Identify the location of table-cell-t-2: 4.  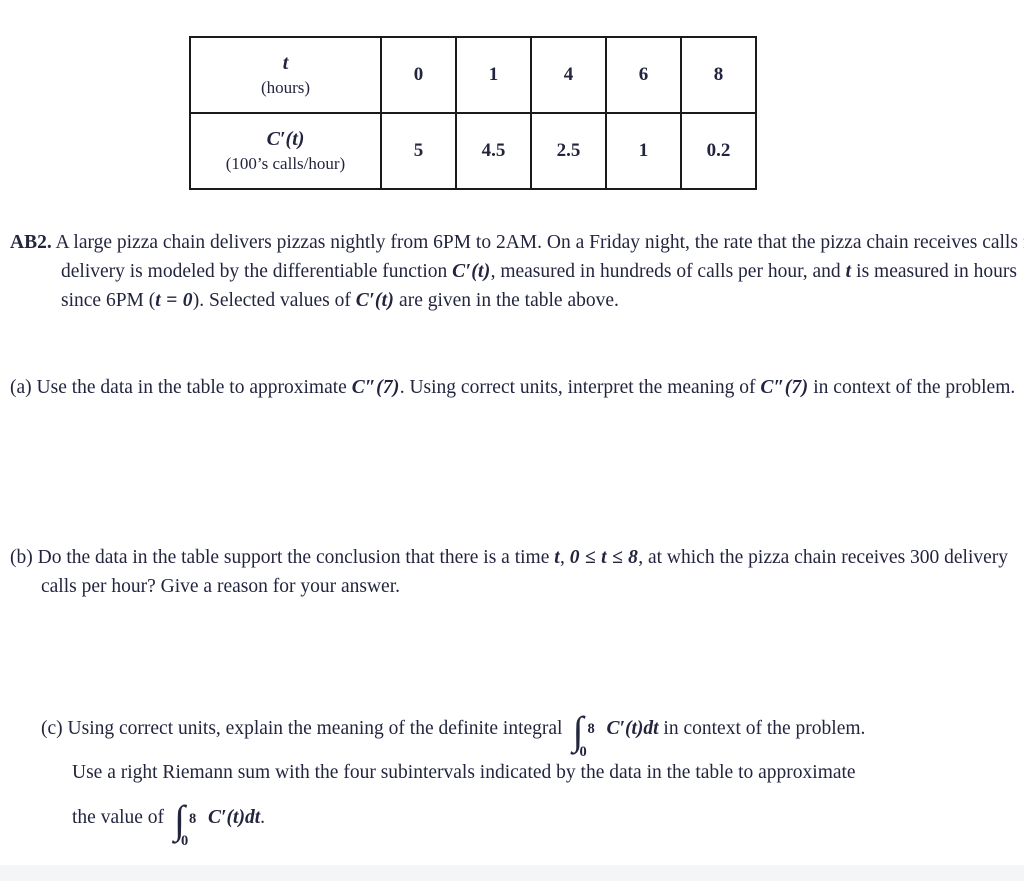
(568, 75).